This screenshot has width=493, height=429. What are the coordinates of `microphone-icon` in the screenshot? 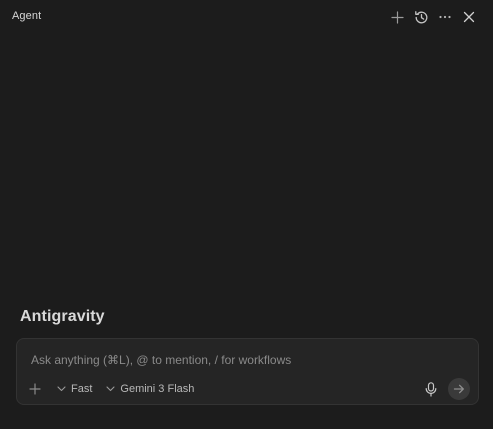 It's located at (431, 389).